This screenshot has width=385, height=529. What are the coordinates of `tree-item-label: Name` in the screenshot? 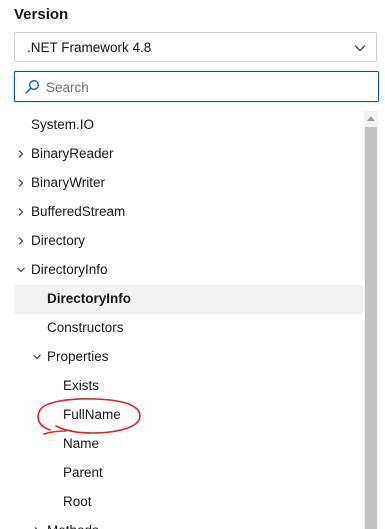 It's located at (81, 443).